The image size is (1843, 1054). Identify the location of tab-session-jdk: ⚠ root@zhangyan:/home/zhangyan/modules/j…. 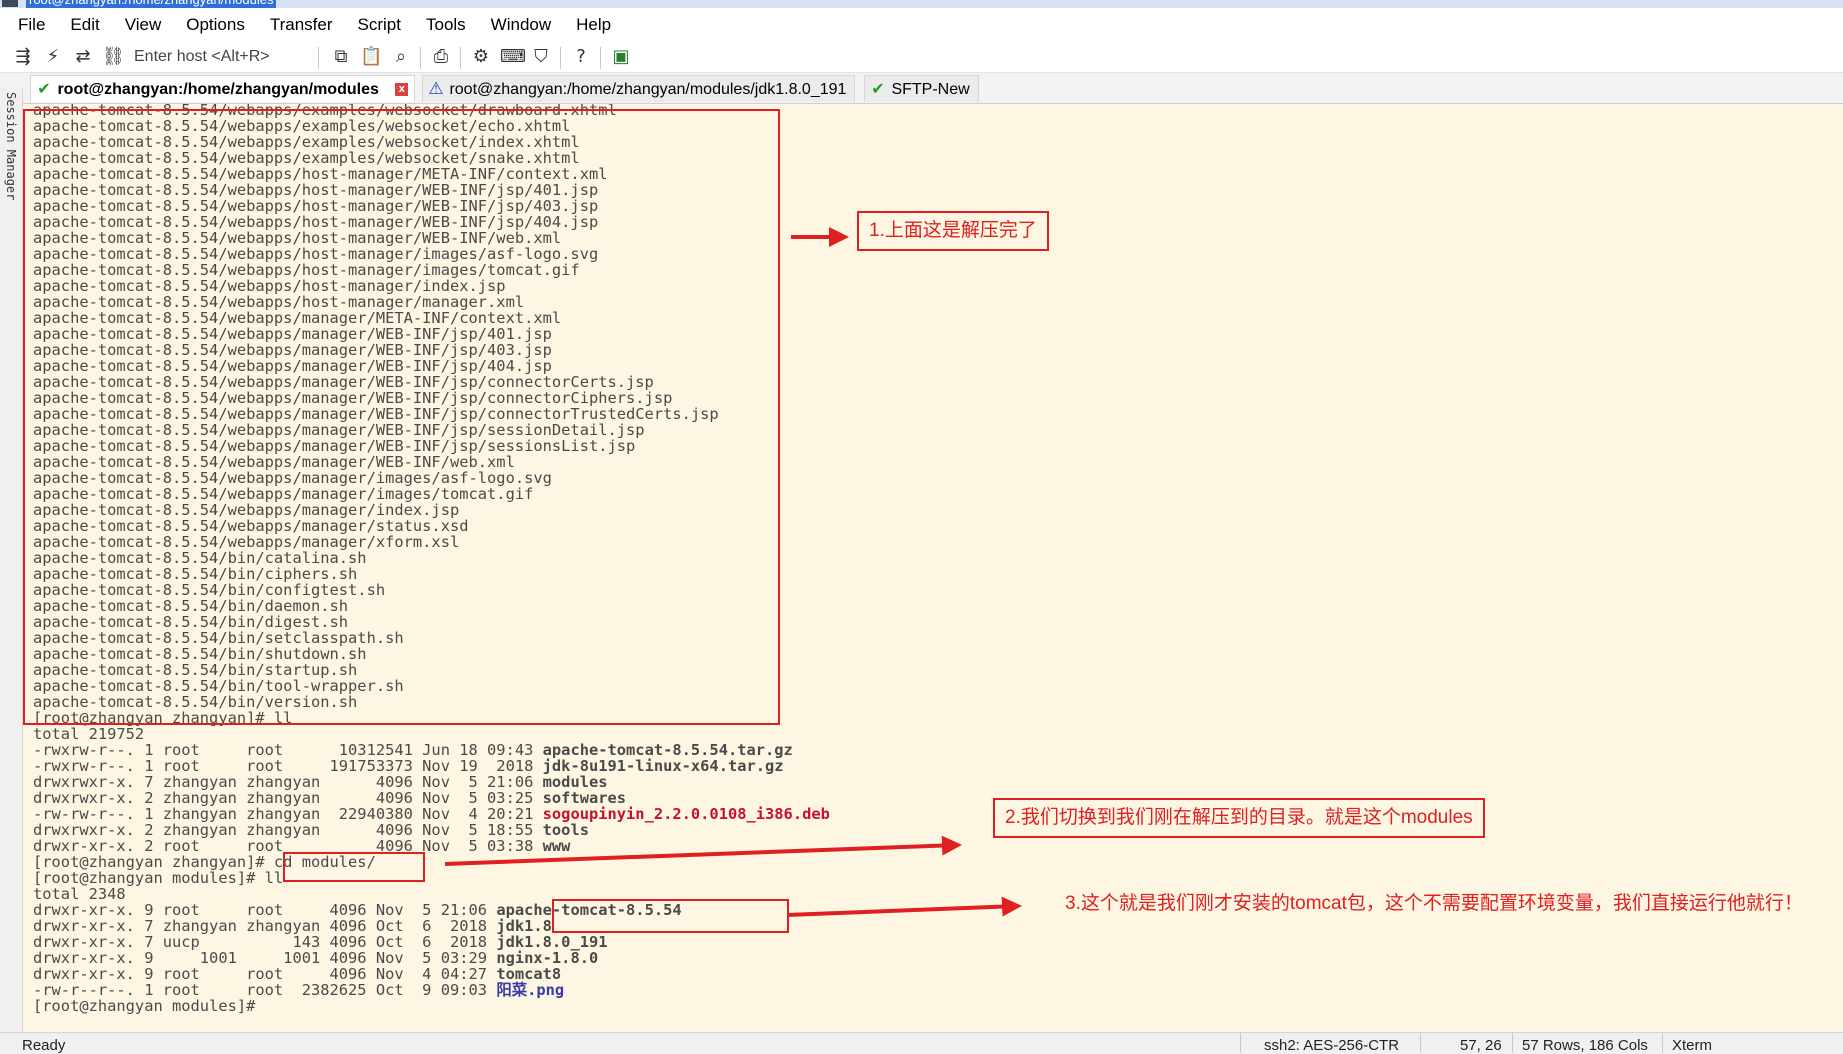
(639, 88).